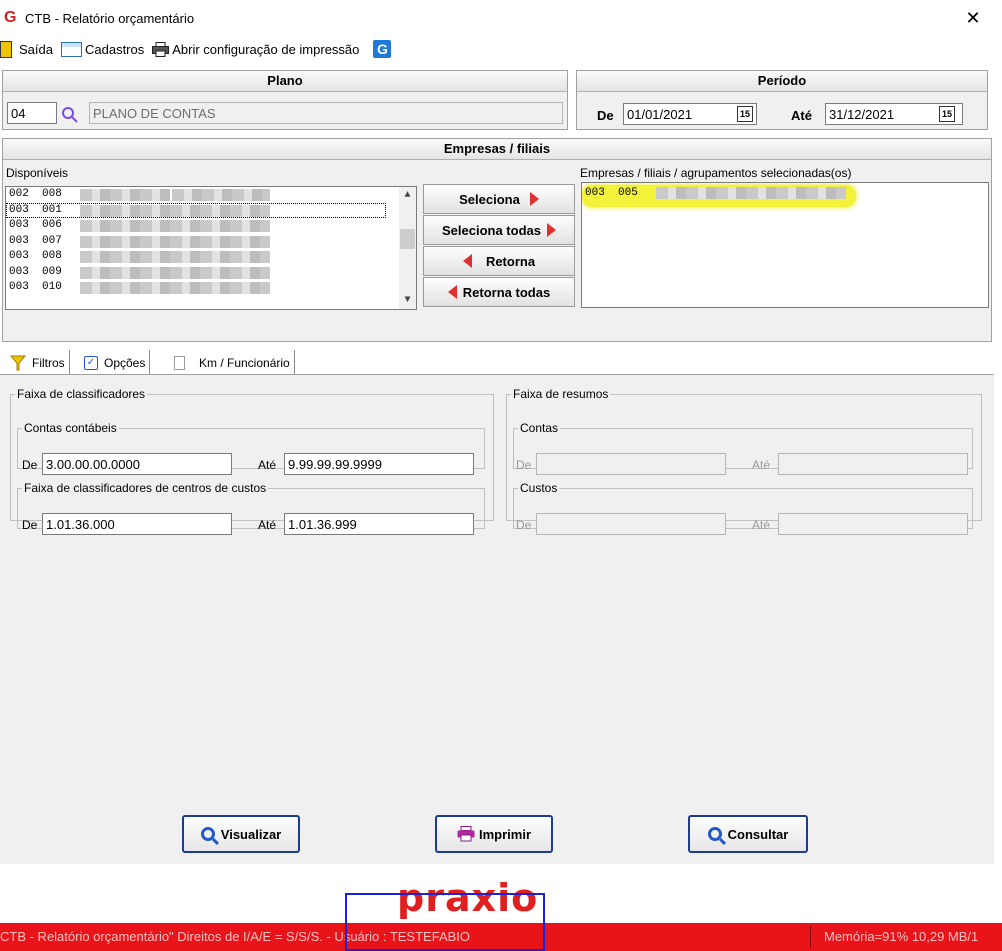  What do you see at coordinates (71, 49) in the screenshot?
I see `form-icon` at bounding box center [71, 49].